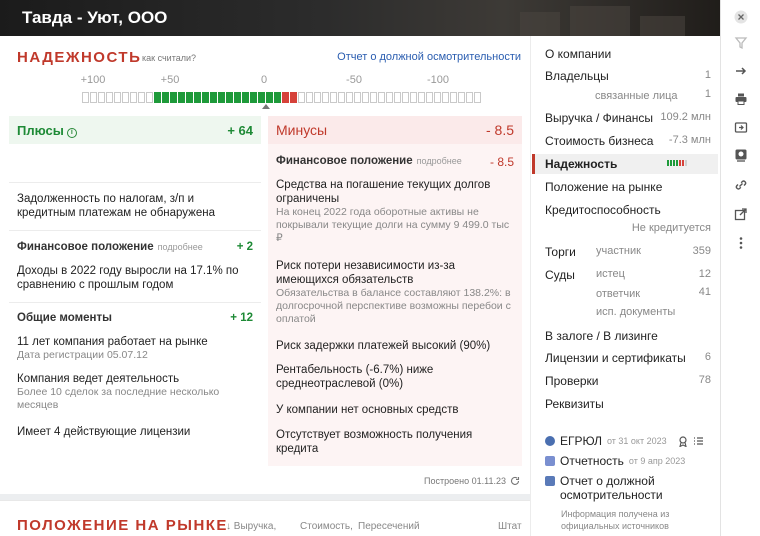 This screenshot has height=536, width=760. I want to click on plus-fin-score: + 2, so click(244, 247).